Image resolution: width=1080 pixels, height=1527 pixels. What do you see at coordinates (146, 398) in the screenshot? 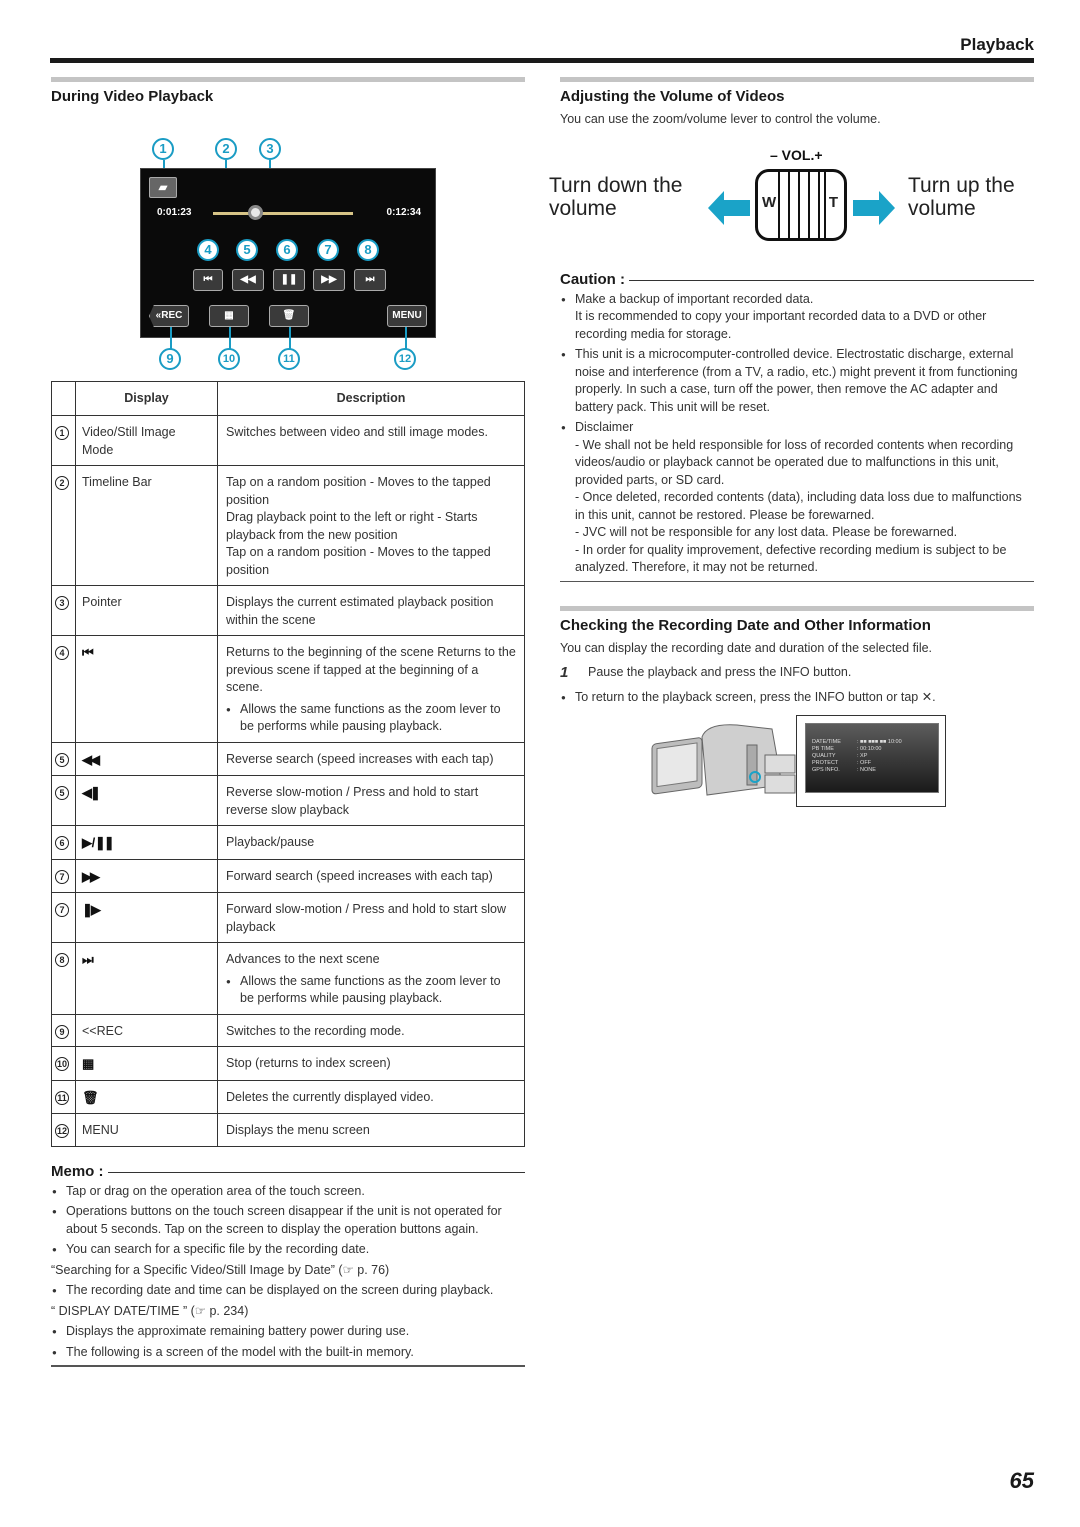
I see `header-display: Display` at bounding box center [146, 398].